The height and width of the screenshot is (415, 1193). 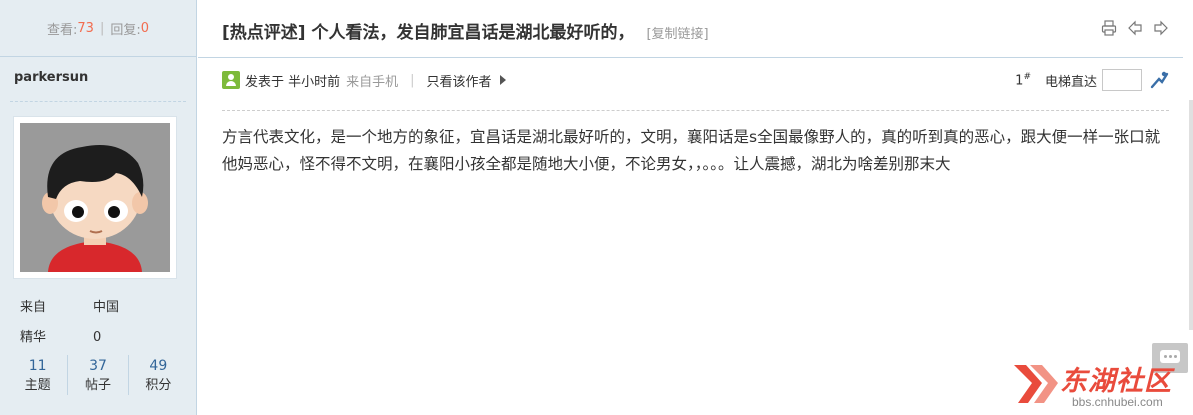 I want to click on page-title: [热点评述] 个人看法，发自肺宜昌话是湖北最好听的，, so click(x=428, y=33).